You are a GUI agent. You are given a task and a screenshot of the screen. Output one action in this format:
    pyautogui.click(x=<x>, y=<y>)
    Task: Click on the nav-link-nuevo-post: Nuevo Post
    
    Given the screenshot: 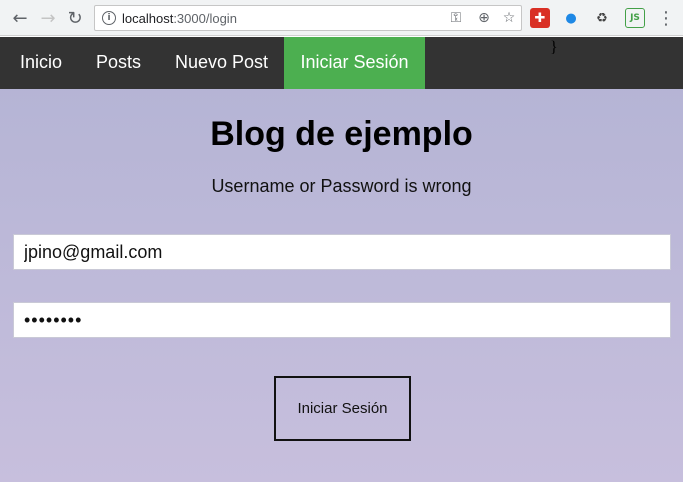 What is the action you would take?
    pyautogui.click(x=221, y=63)
    